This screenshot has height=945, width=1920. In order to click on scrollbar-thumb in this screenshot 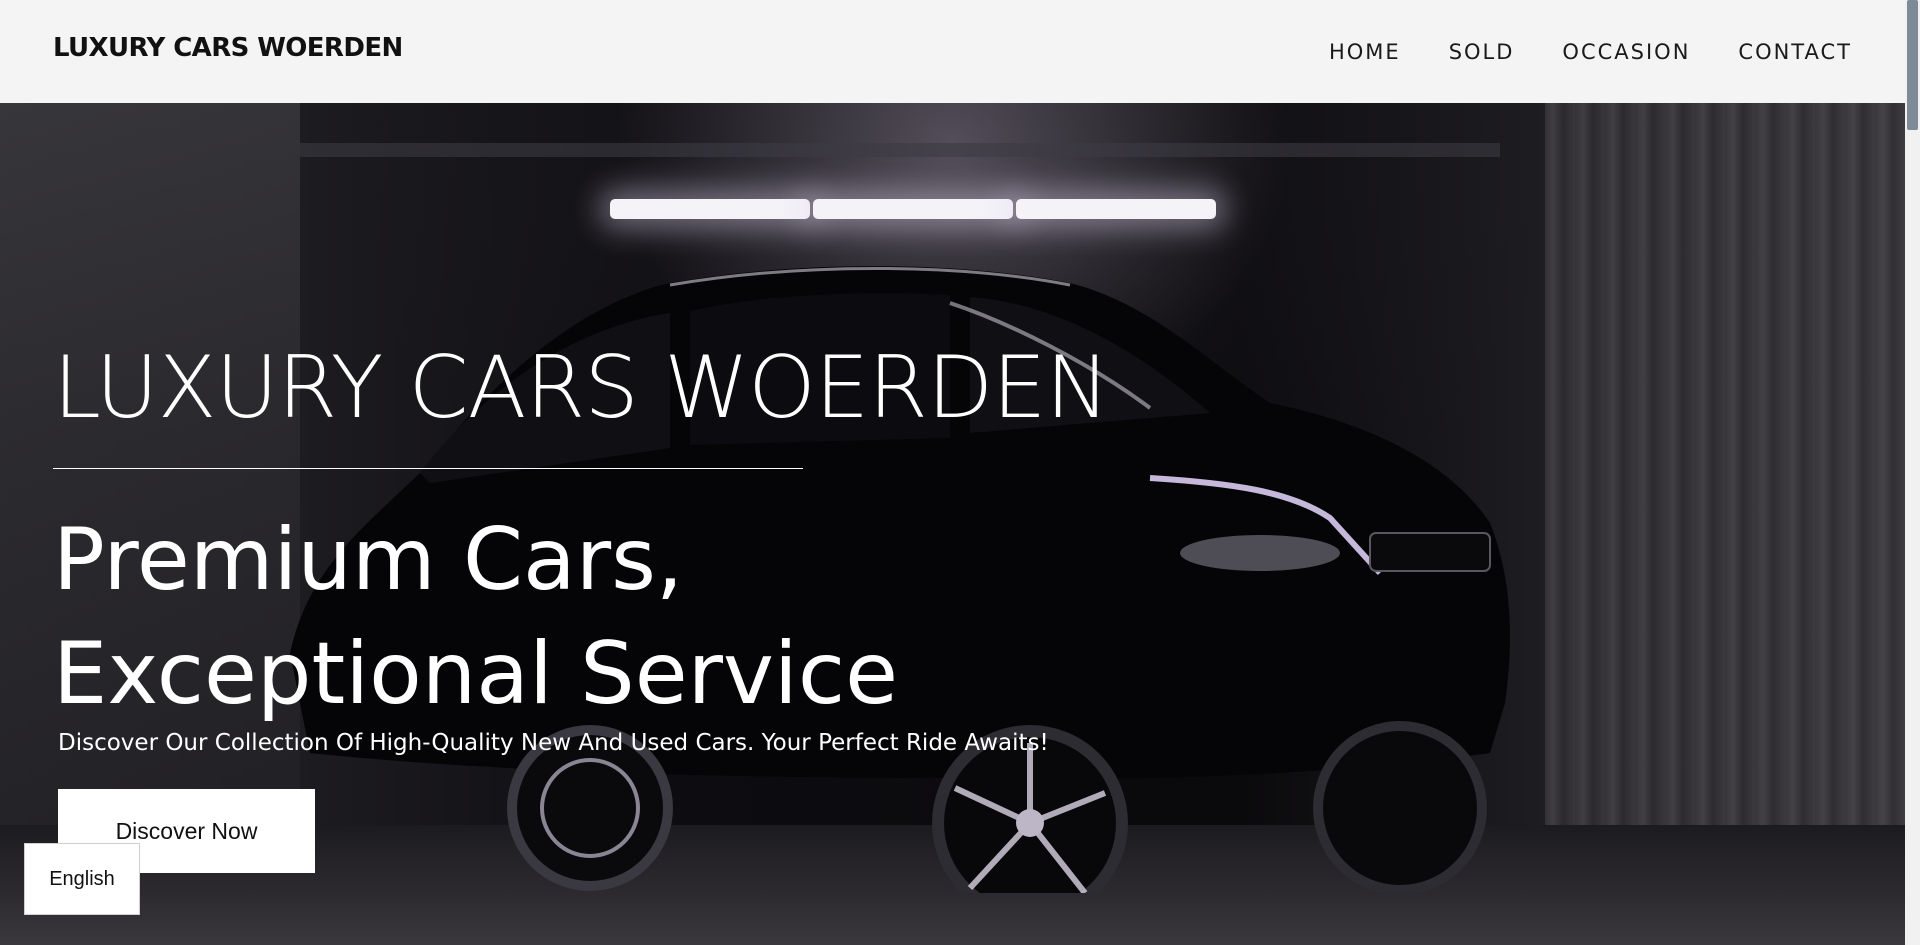, I will do `click(1912, 65)`.